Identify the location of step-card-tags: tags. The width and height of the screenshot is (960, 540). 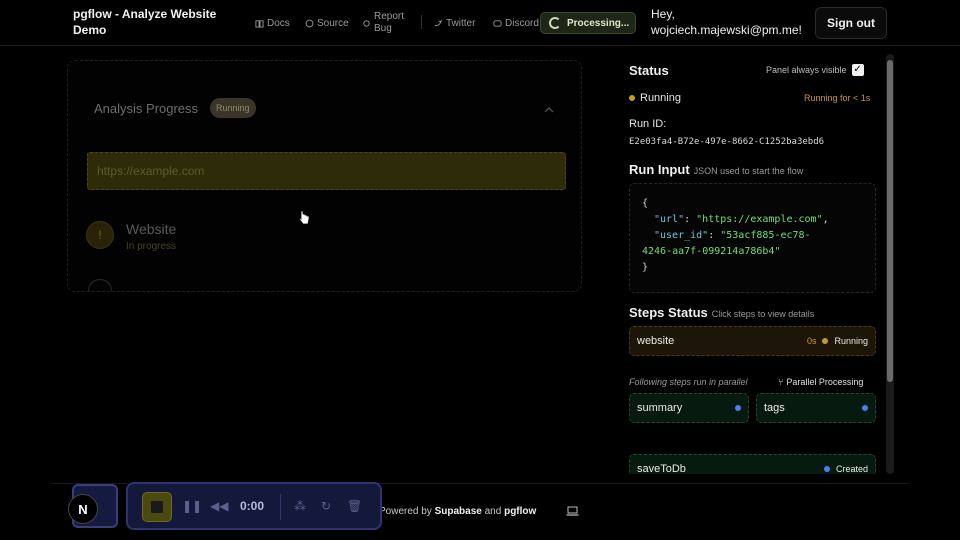
(816, 408).